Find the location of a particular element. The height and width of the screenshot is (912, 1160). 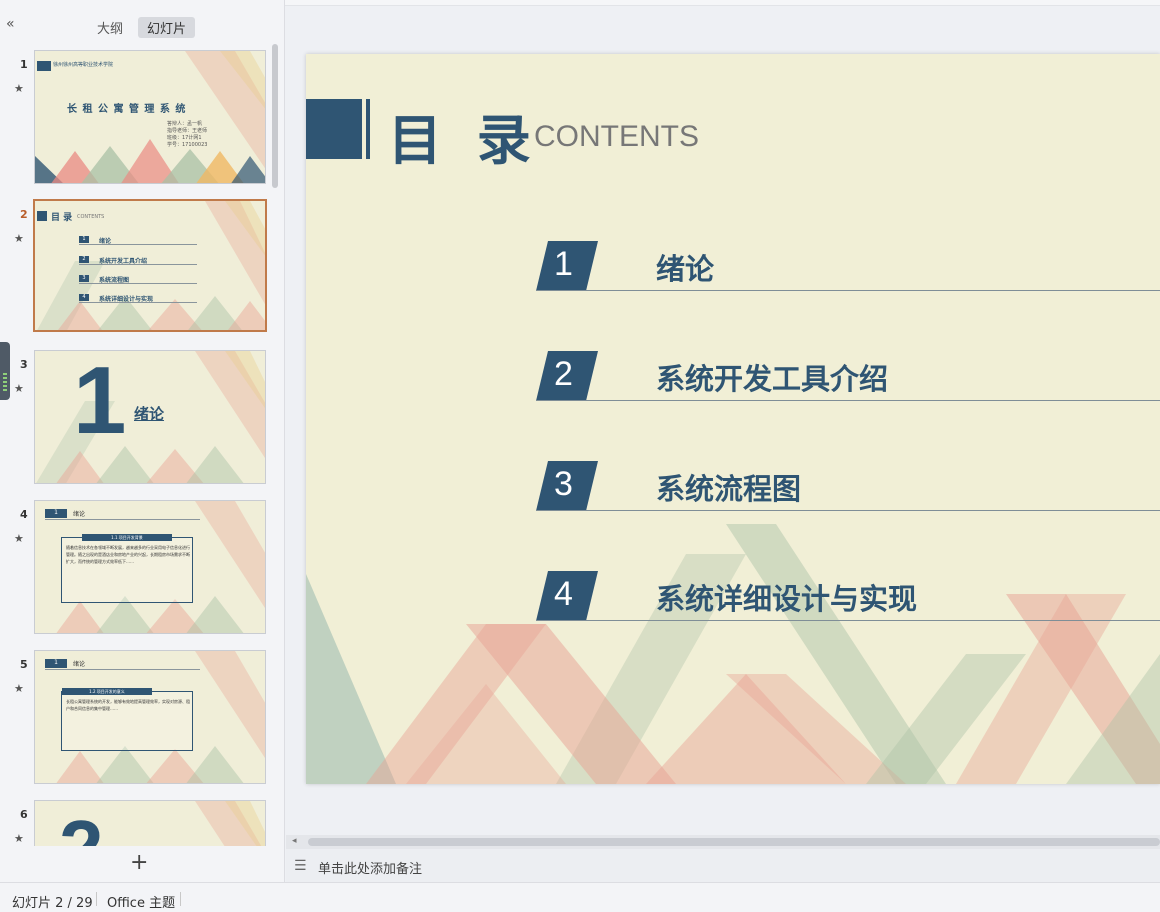

slide-thumbnail-3: 1 绪论 is located at coordinates (150, 417).